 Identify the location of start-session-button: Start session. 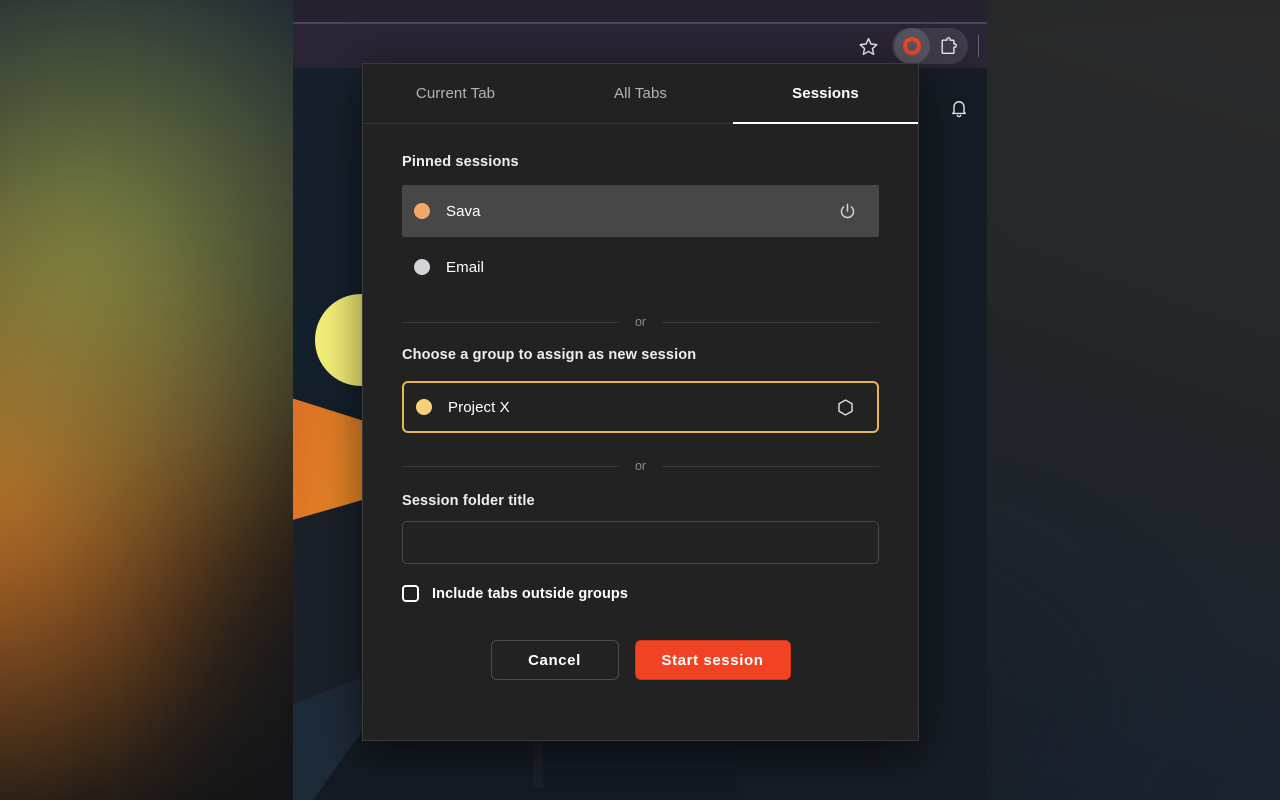
(712, 660).